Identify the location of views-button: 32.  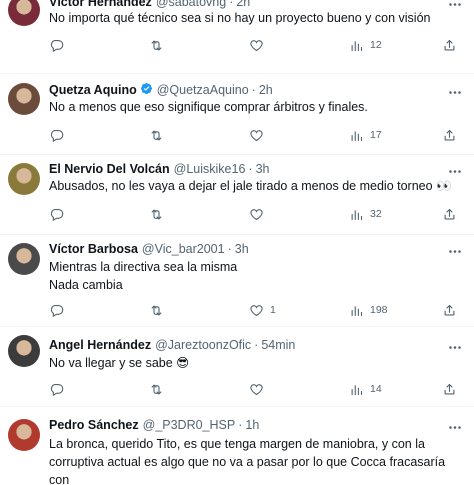
(365, 214).